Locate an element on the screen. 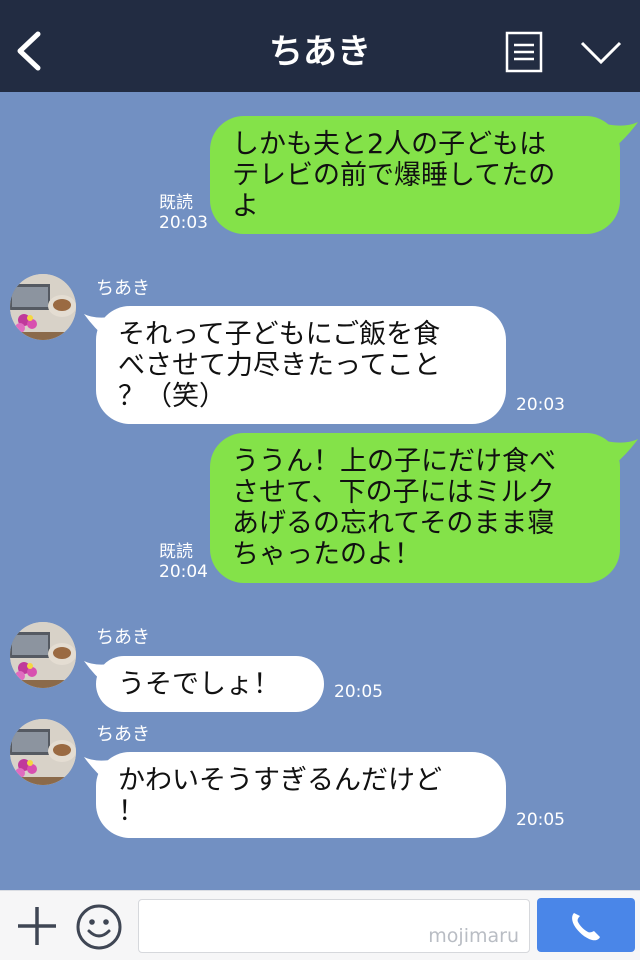 The height and width of the screenshot is (960, 640). smiley-icon is located at coordinates (99, 927).